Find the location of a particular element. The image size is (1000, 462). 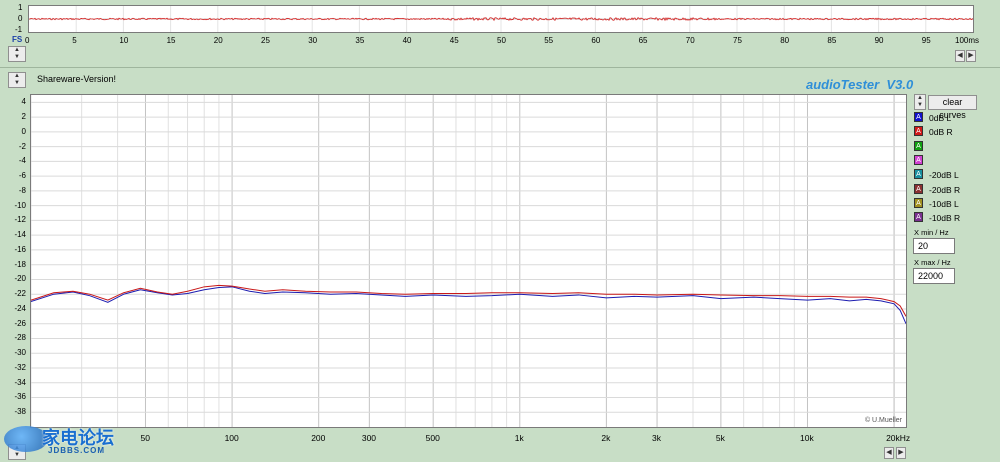

x-tick-label: 200 is located at coordinates (318, 438).